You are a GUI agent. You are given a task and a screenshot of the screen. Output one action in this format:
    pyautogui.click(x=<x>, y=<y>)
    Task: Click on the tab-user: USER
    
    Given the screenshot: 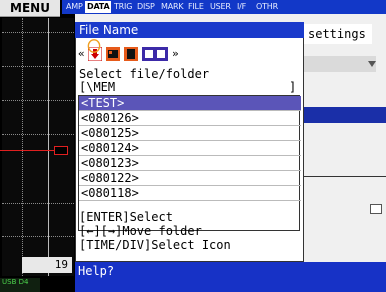 What is the action you would take?
    pyautogui.click(x=220, y=7)
    